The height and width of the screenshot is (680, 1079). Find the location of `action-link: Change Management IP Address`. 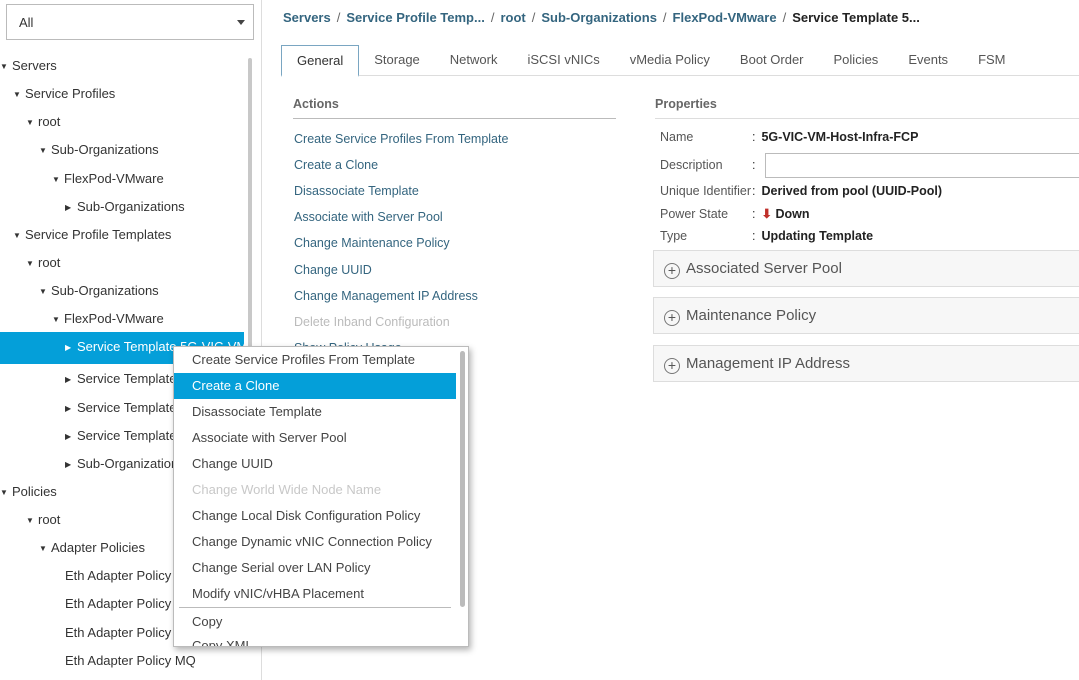

action-link: Change Management IP Address is located at coordinates (386, 296).